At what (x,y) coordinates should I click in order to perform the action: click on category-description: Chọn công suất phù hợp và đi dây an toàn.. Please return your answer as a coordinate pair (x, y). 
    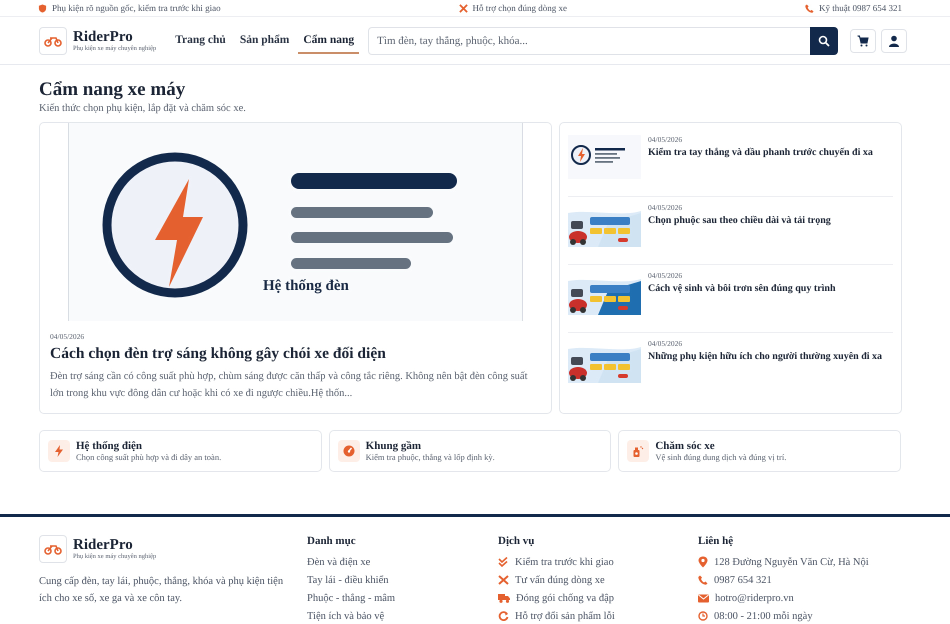
    Looking at the image, I should click on (149, 457).